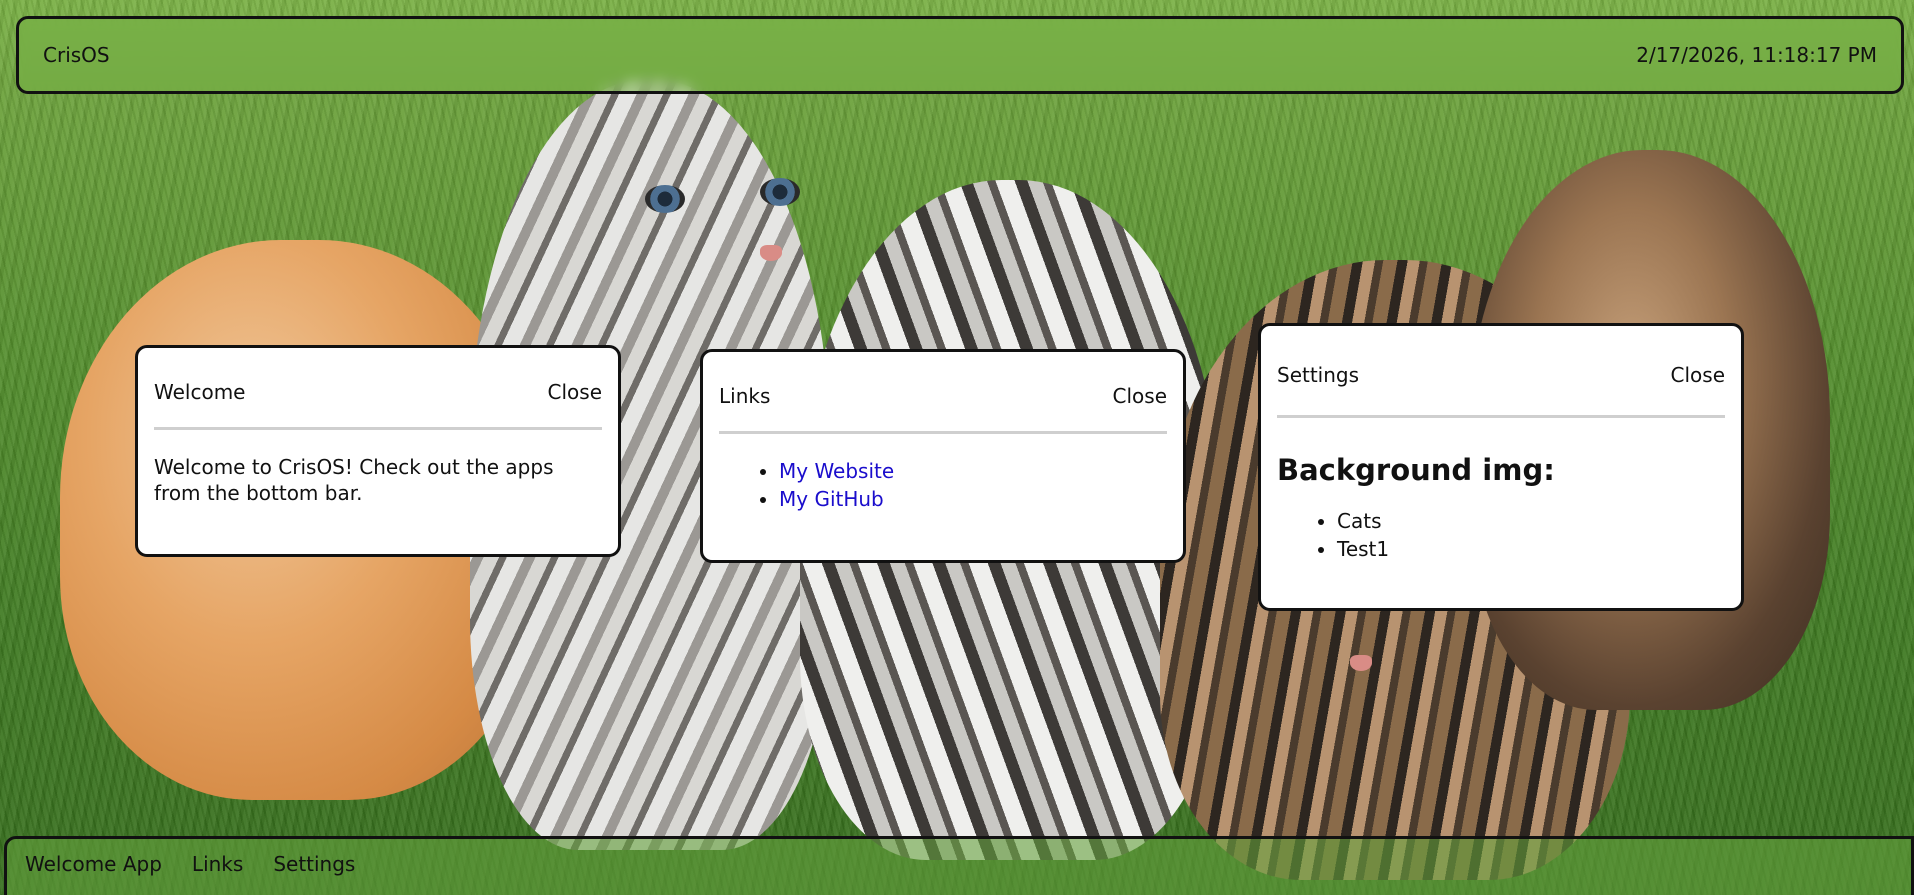 This screenshot has height=895, width=1914. What do you see at coordinates (960, 55) in the screenshot?
I see `top-bar: CrisOS 2/17/2026, 11:18:17 PM` at bounding box center [960, 55].